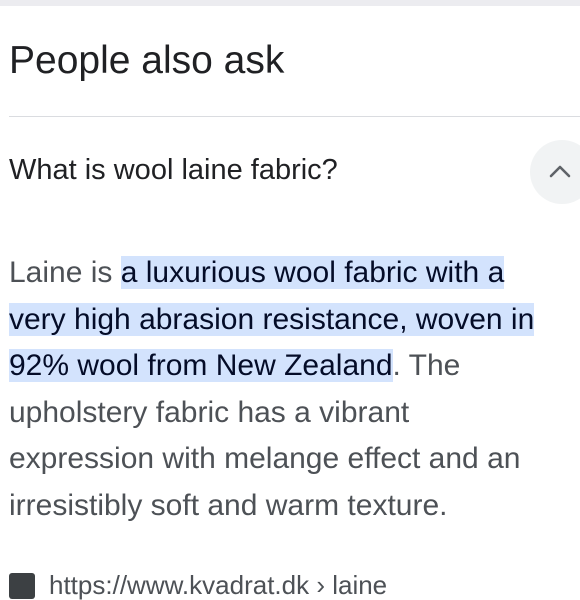 The width and height of the screenshot is (580, 600). What do you see at coordinates (201, 365) in the screenshot?
I see `answer-highlight: 92% wool from New Zealand` at bounding box center [201, 365].